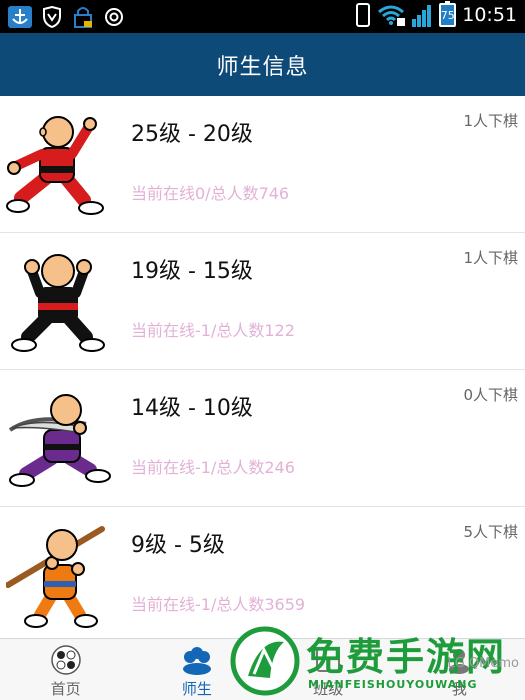 The image size is (525, 700). I want to click on app-header: 师生信息, so click(262, 64).